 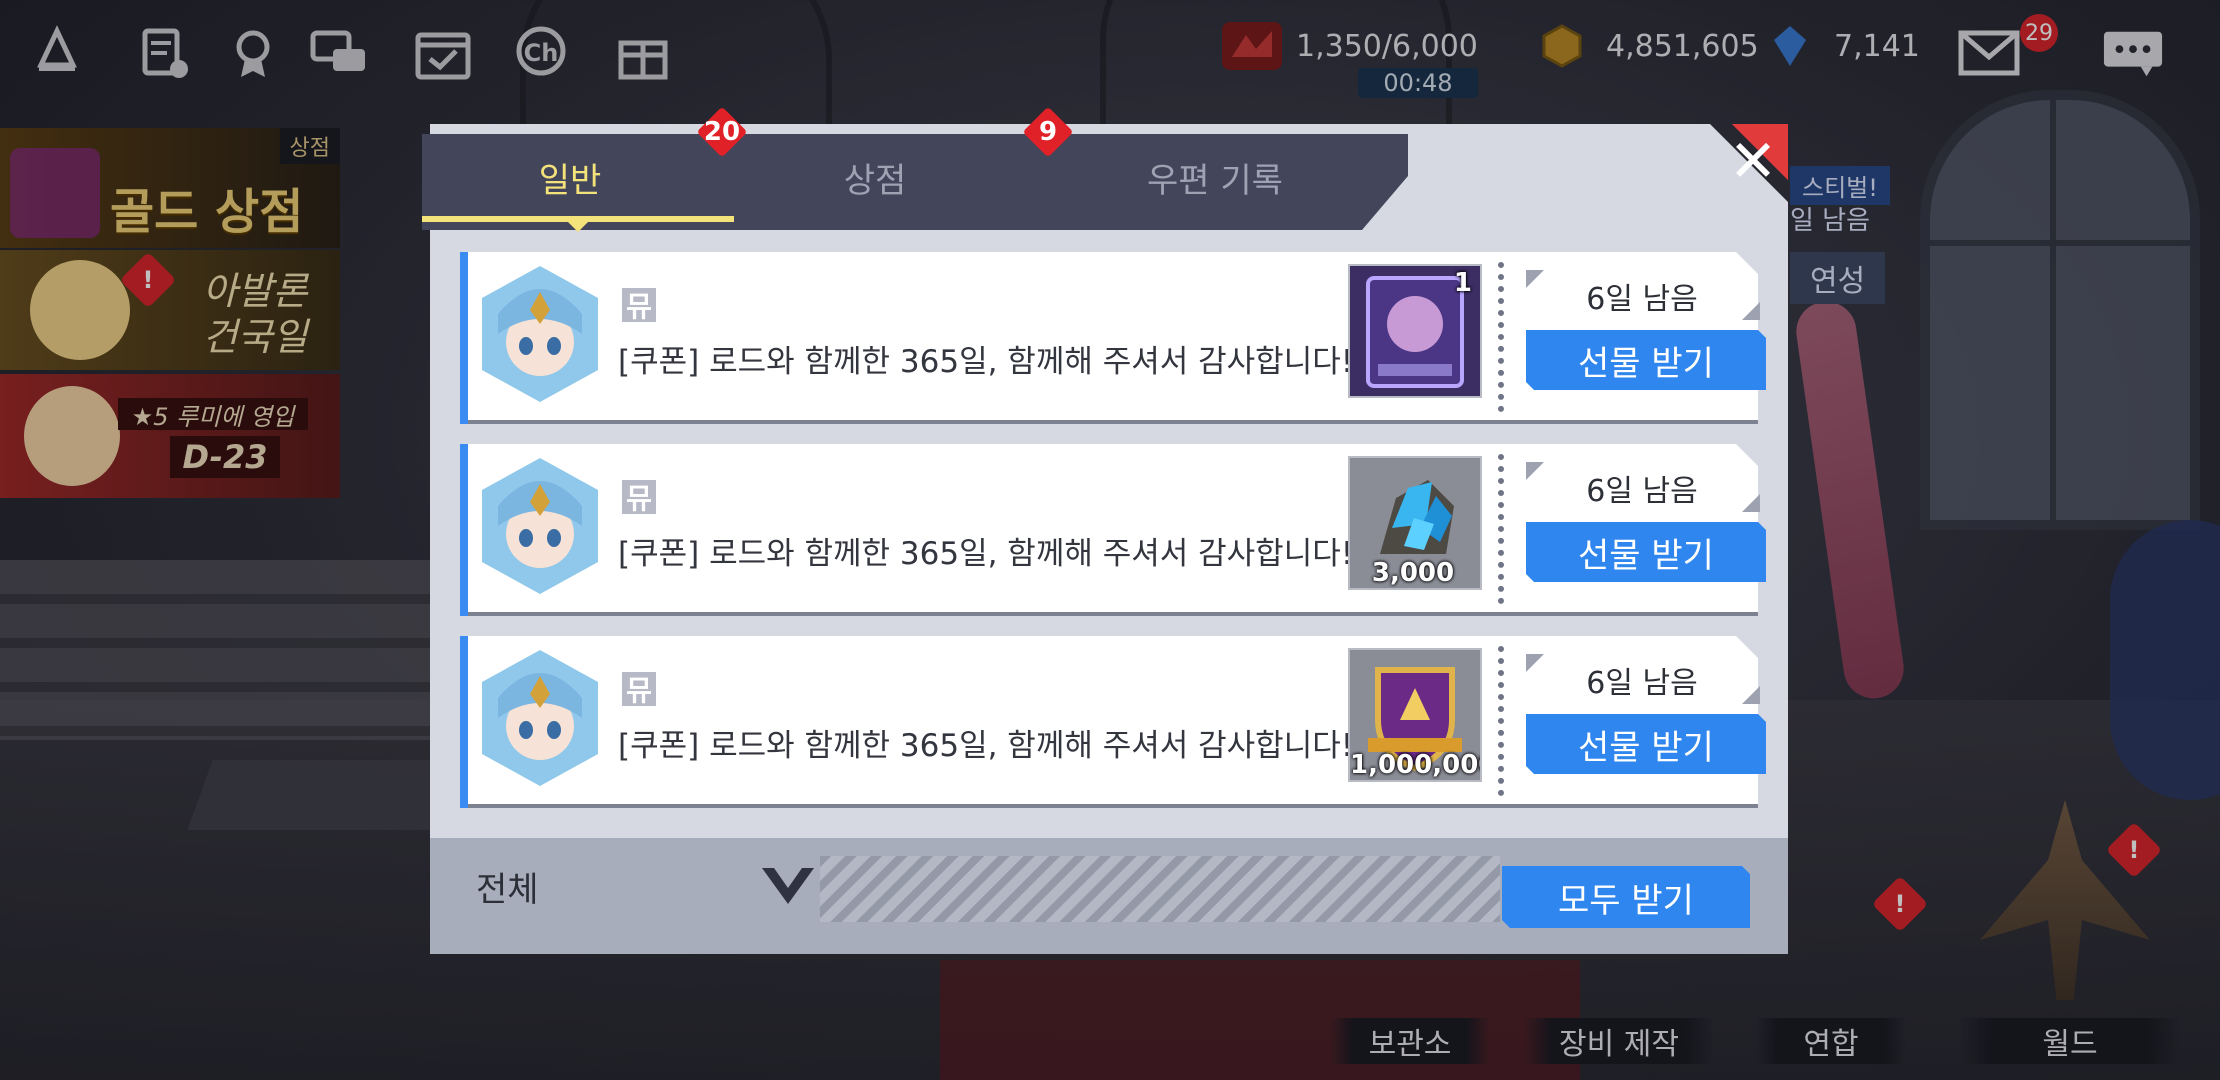 What do you see at coordinates (1048, 132) in the screenshot?
I see `shop-tab-badge: 9` at bounding box center [1048, 132].